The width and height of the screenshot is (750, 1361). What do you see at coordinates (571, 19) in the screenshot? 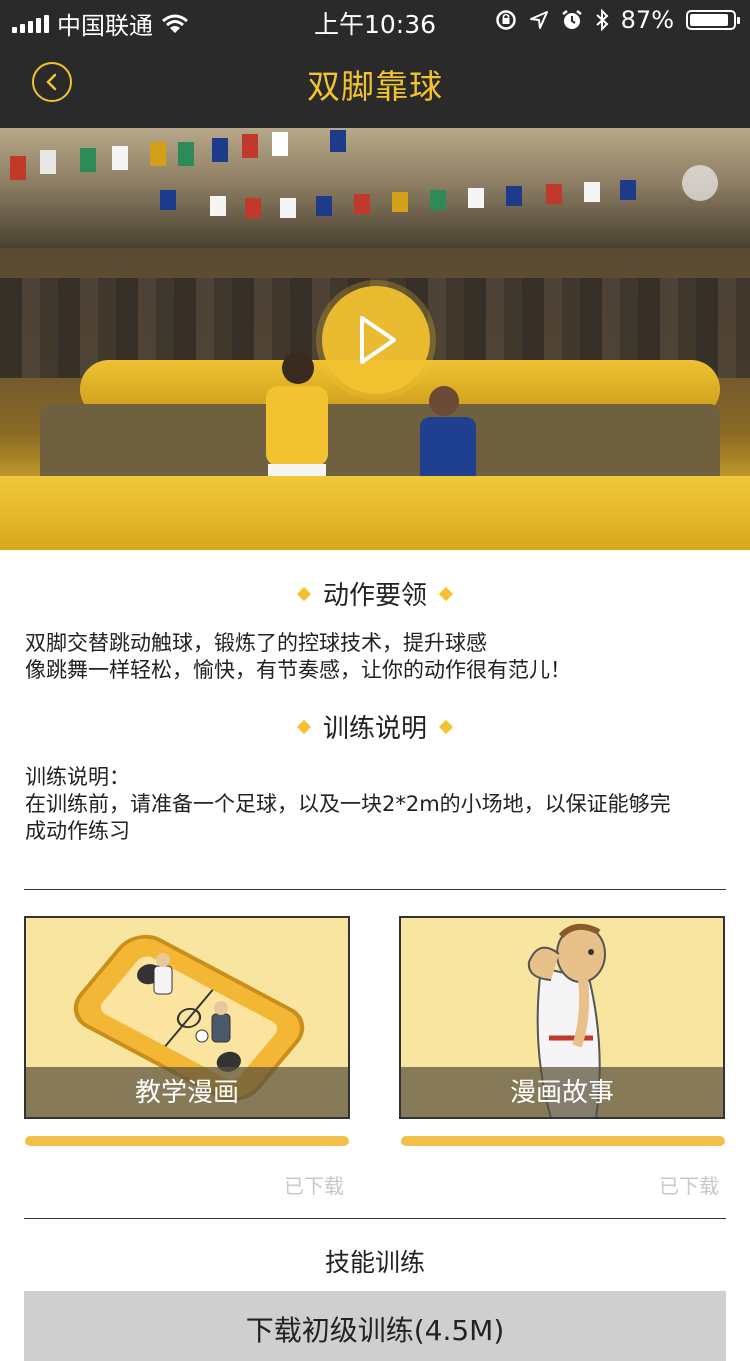
I see `alarm-icon` at bounding box center [571, 19].